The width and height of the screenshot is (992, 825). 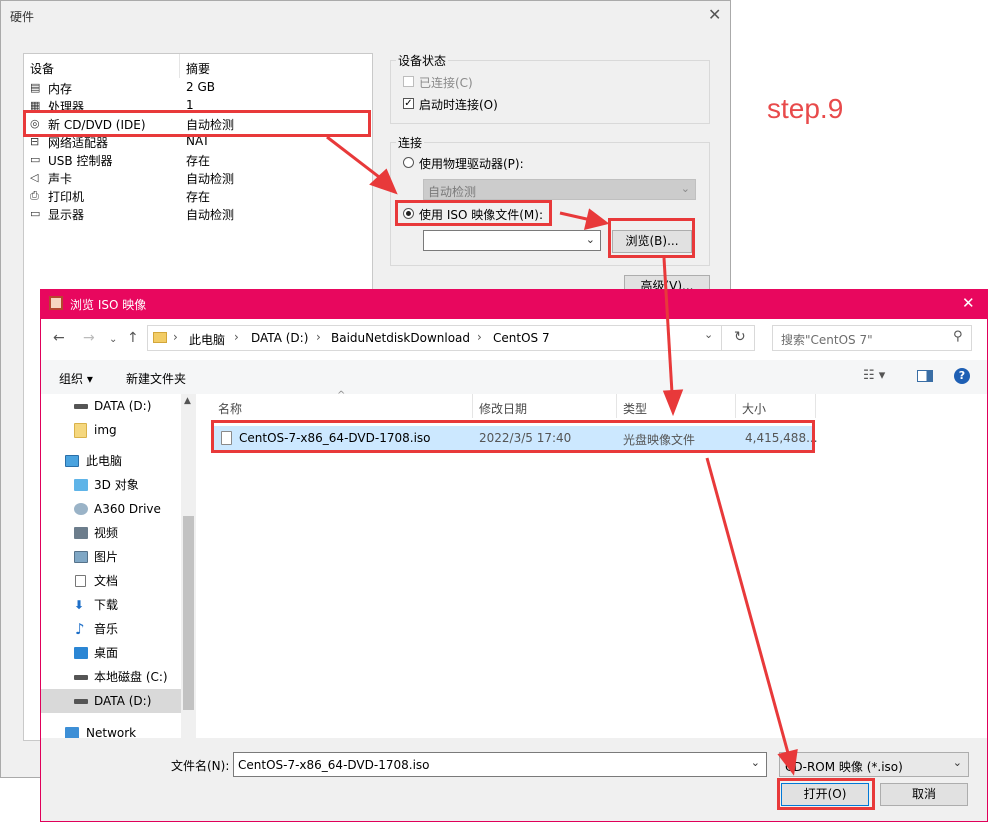 What do you see at coordinates (827, 340) in the screenshot?
I see `search-placeholder: 搜索"CentOS 7"` at bounding box center [827, 340].